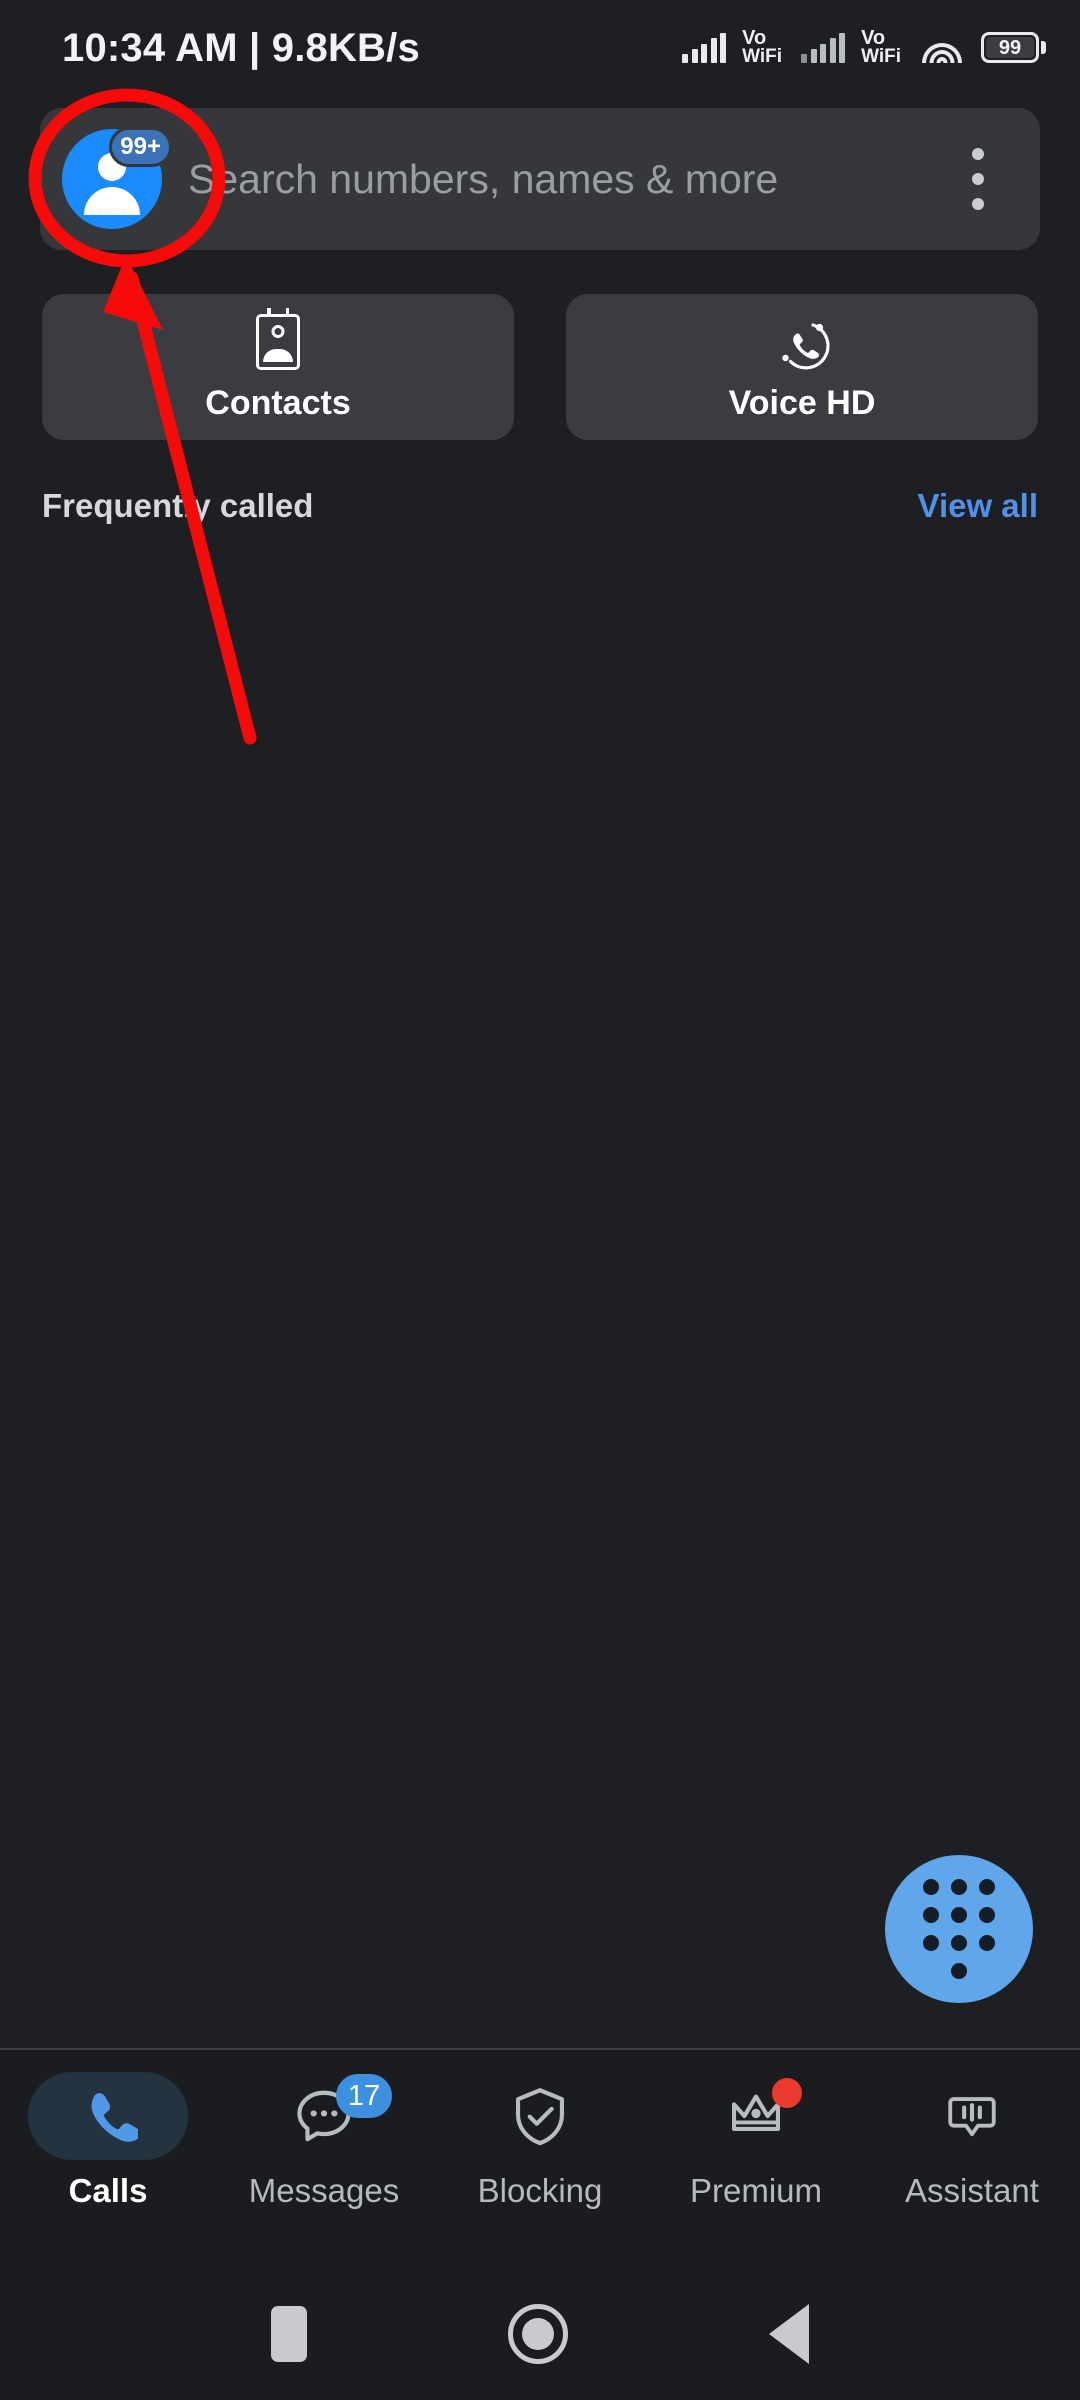 The height and width of the screenshot is (2400, 1080). What do you see at coordinates (364, 2096) in the screenshot?
I see `messages-badge: 17` at bounding box center [364, 2096].